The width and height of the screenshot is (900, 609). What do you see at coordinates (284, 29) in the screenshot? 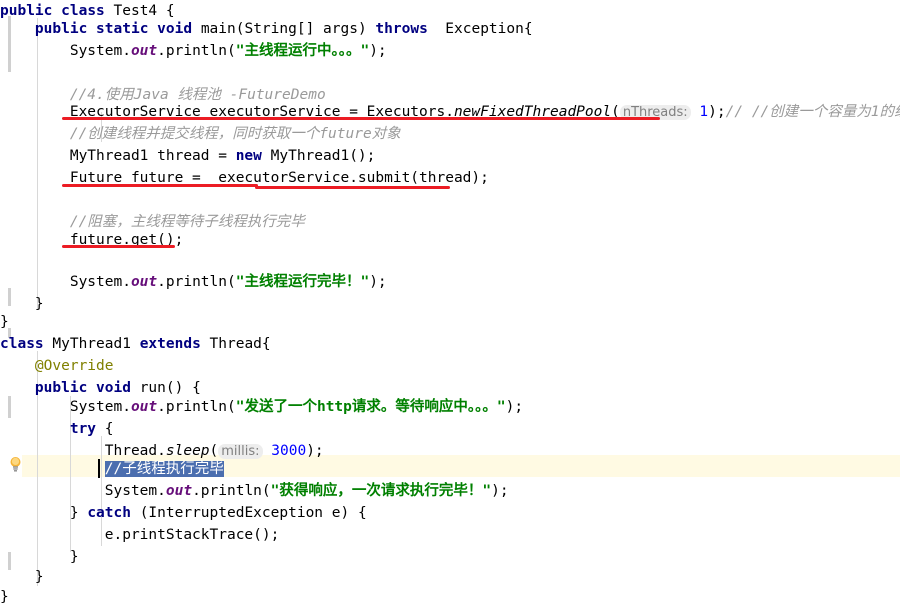
I see `code-token-plain: main(String[] args)` at bounding box center [284, 29].